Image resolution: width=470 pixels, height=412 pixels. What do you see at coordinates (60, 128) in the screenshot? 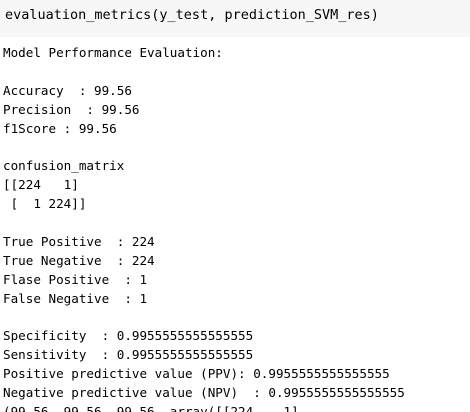
I see `f1score-line: f1Score : 99.56` at bounding box center [60, 128].